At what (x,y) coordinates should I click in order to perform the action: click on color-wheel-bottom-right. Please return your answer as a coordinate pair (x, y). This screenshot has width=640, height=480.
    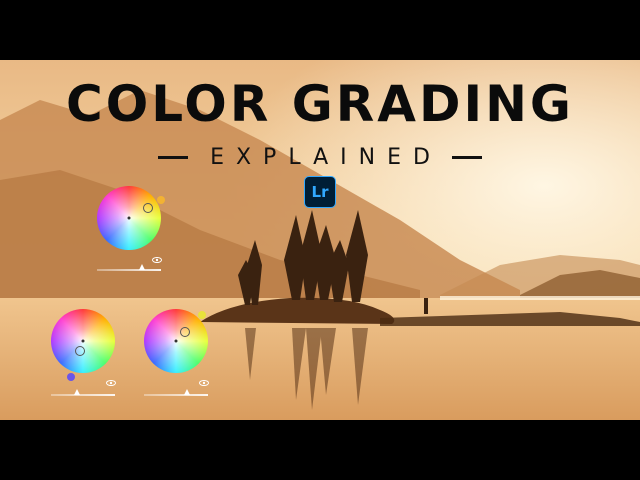
    Looking at the image, I should click on (176, 341).